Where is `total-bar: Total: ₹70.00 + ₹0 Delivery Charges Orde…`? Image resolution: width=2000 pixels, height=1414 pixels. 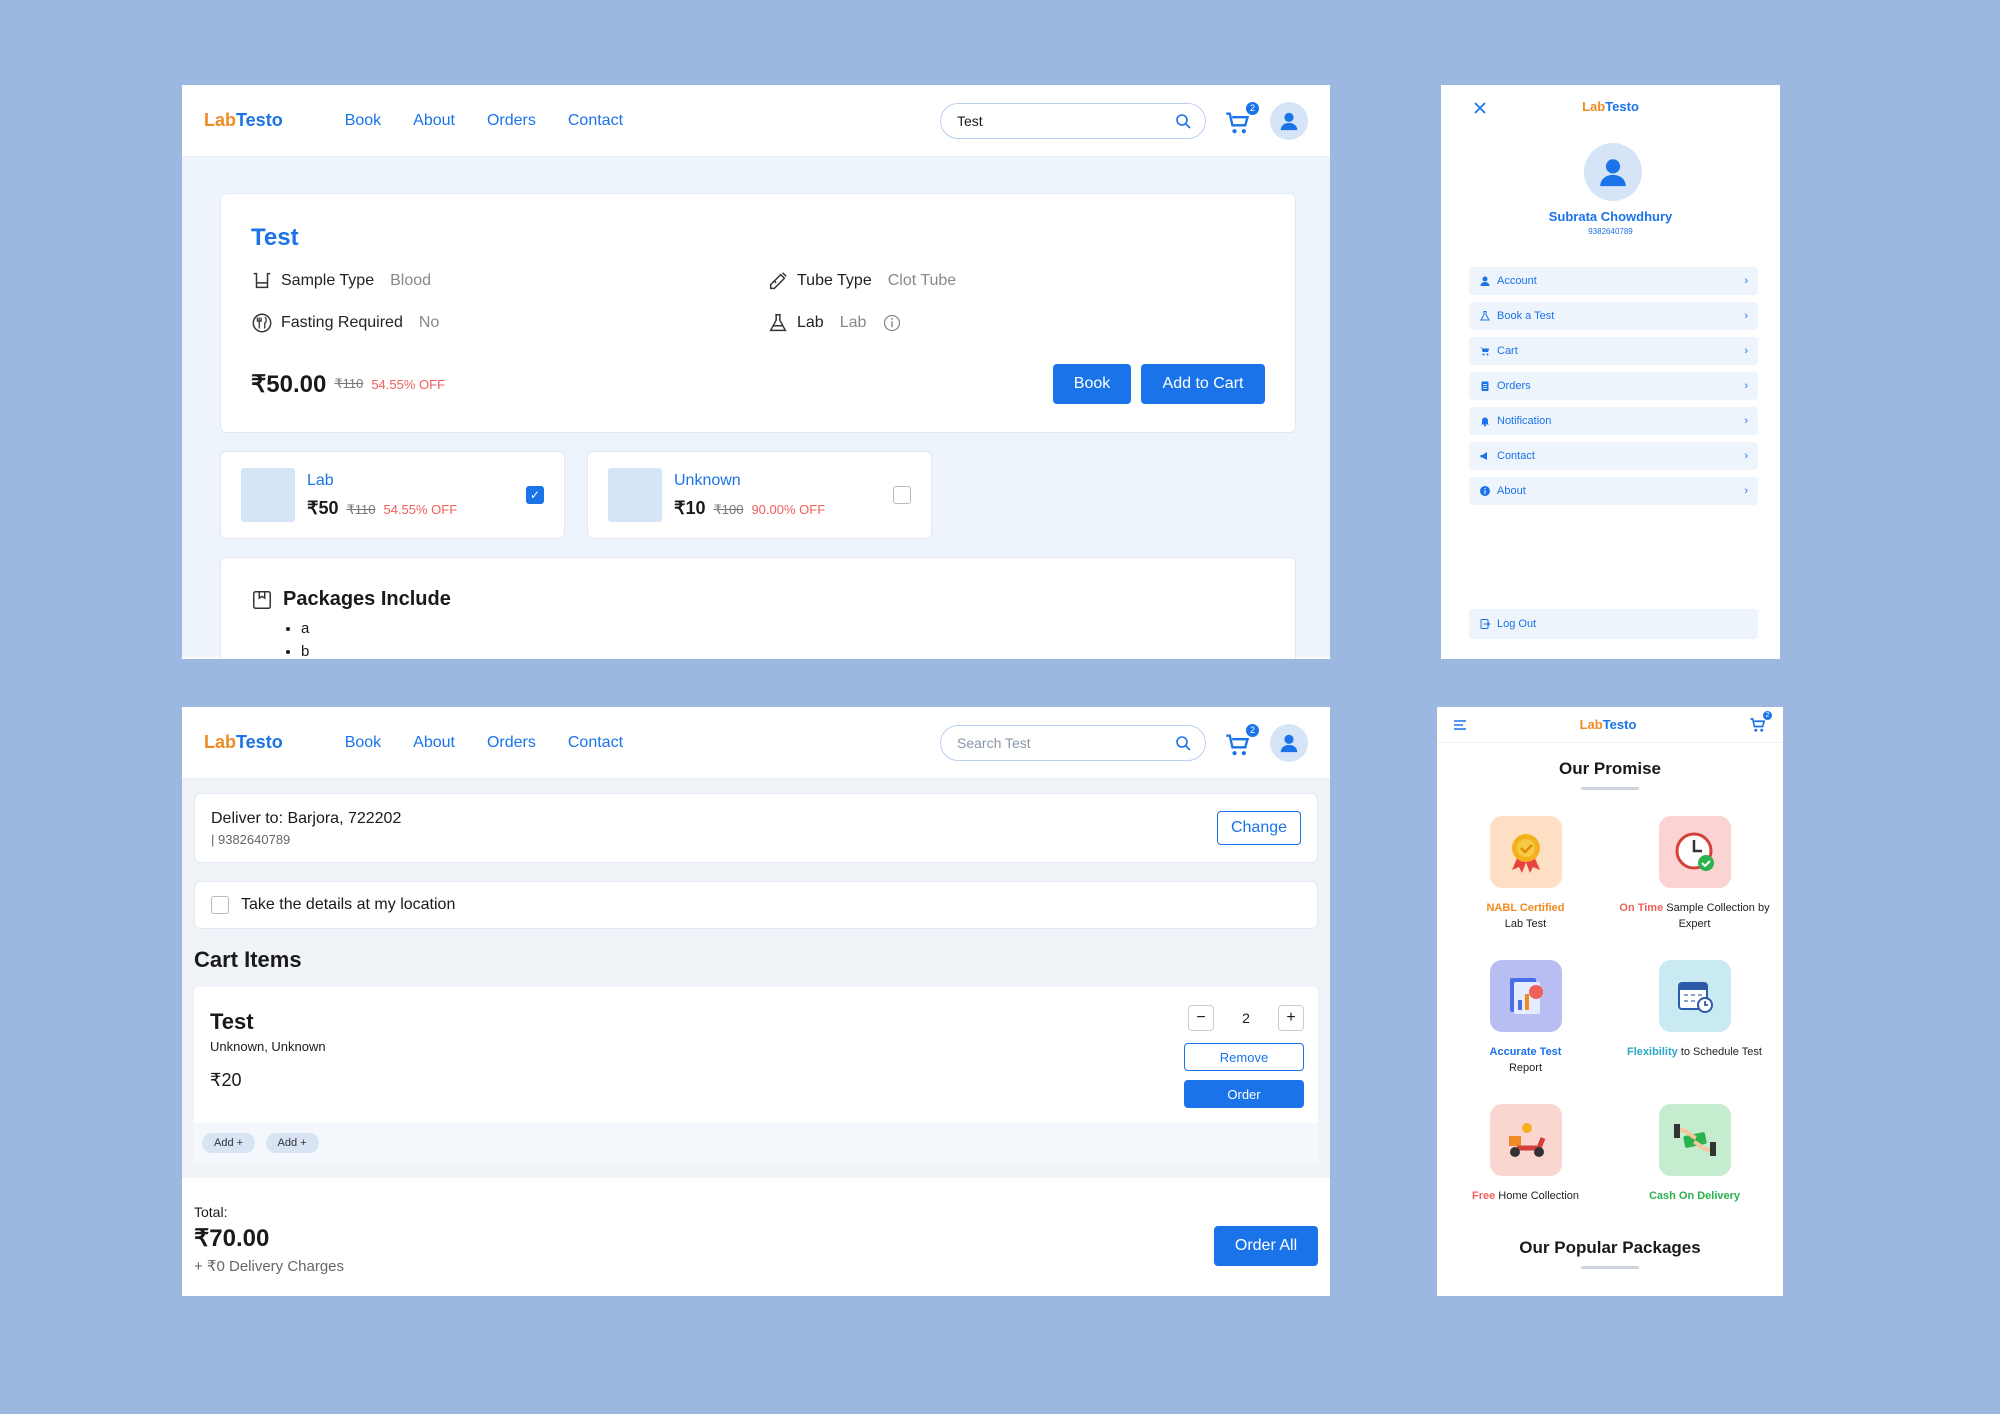 total-bar: Total: ₹70.00 + ₹0 Delivery Charges Orde… is located at coordinates (756, 1237).